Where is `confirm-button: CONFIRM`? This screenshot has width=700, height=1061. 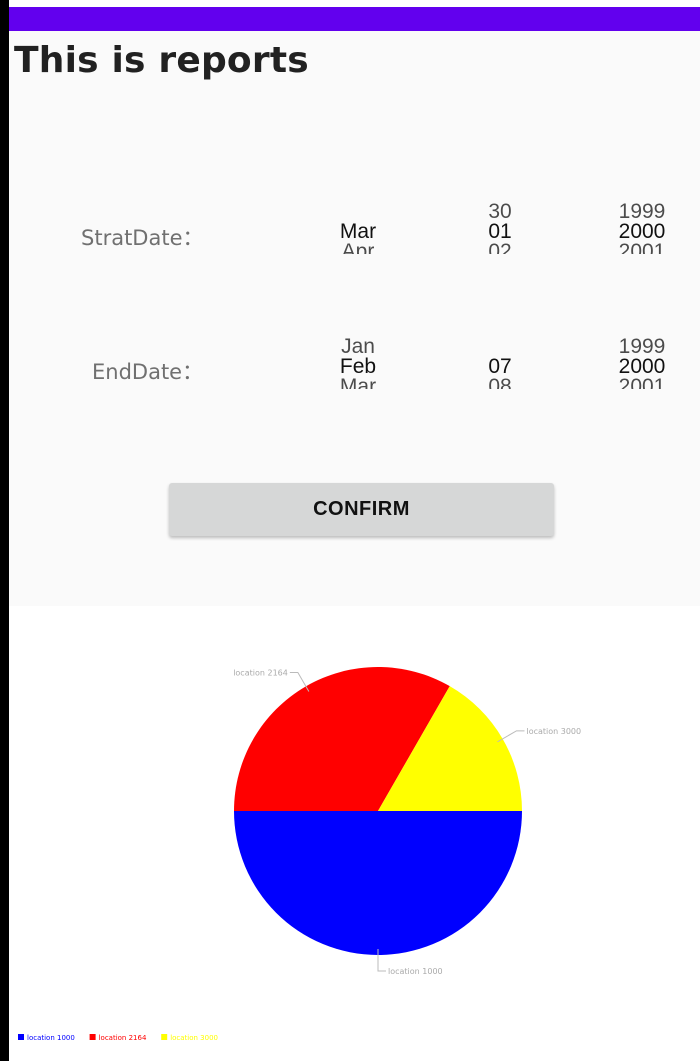
confirm-button: CONFIRM is located at coordinates (361, 509).